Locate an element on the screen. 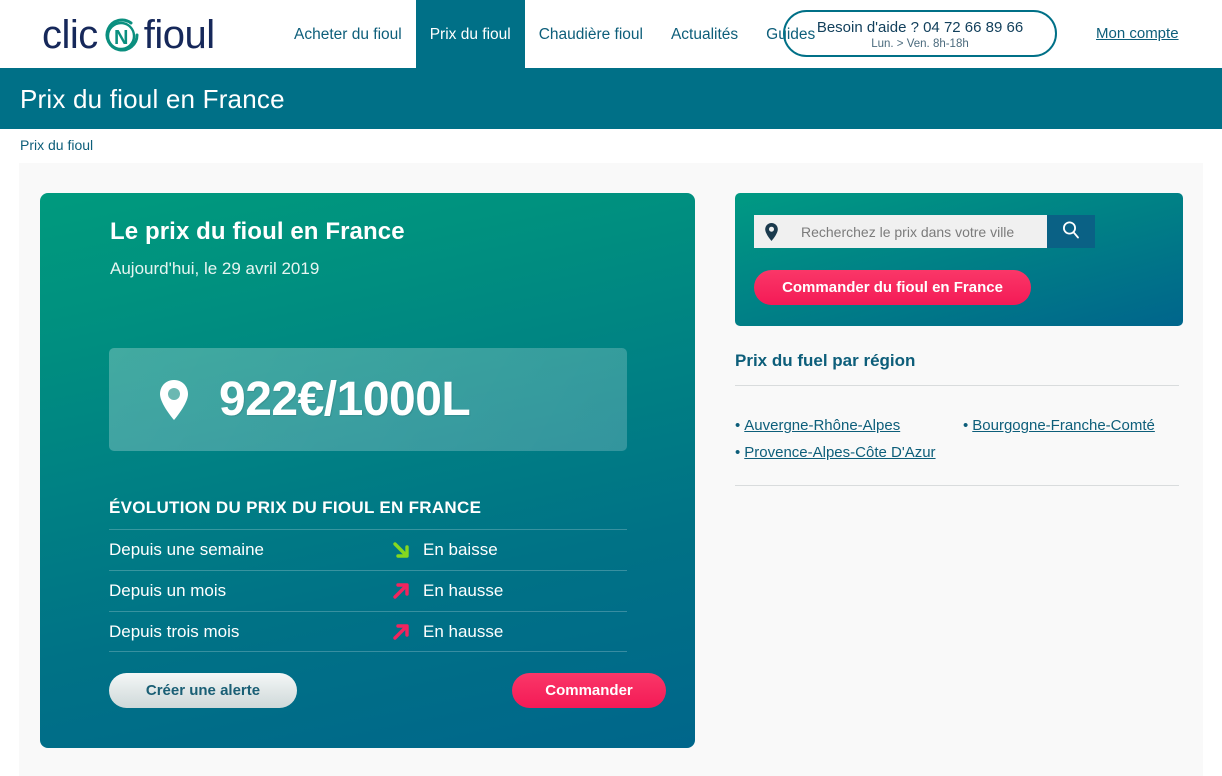 This screenshot has height=776, width=1222. help-phone-text: Besoin d'aide ? 04 72 66 89 66 is located at coordinates (920, 27).